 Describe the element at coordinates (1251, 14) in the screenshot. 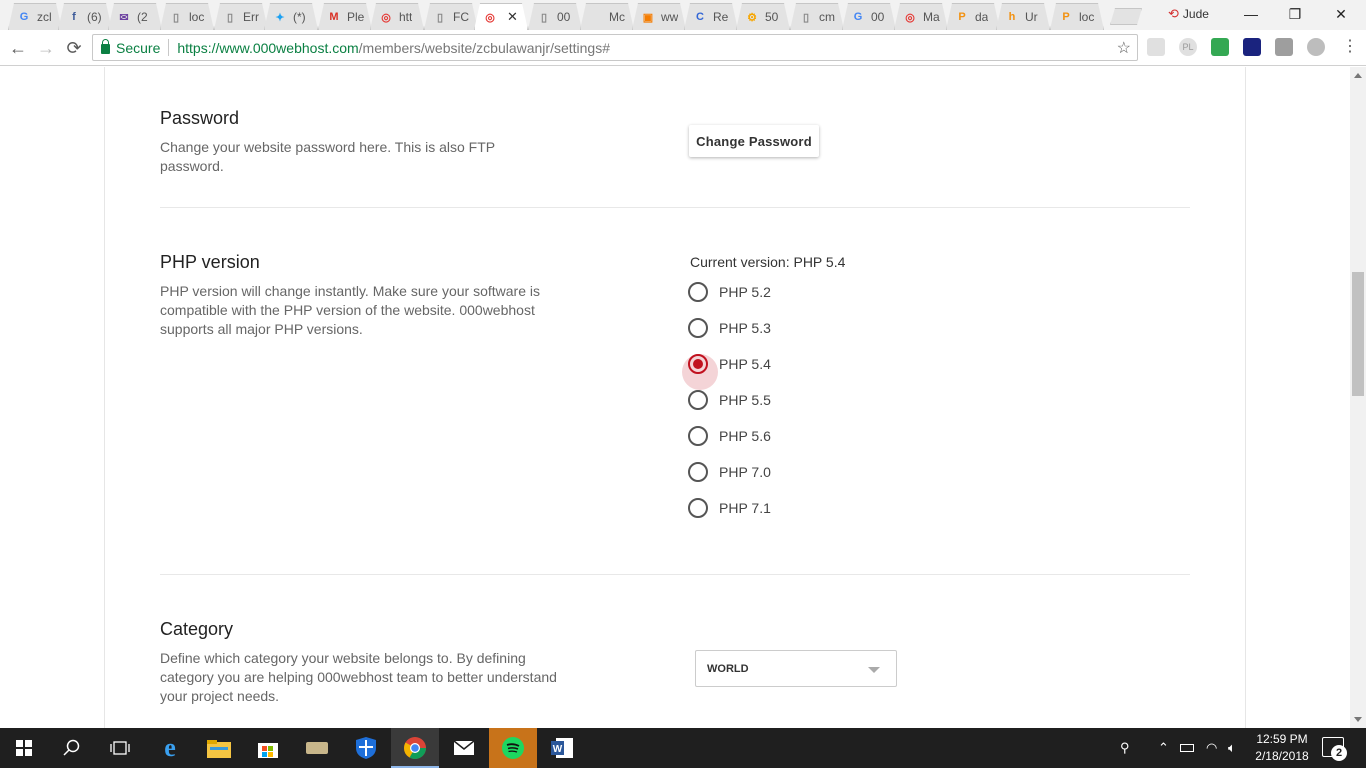

I see `minimize-button: —` at that location.